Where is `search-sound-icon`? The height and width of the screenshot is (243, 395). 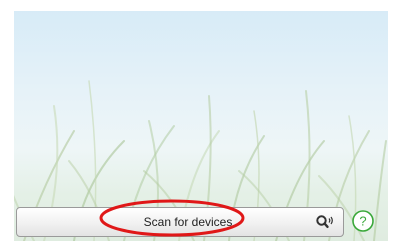
search-sound-icon is located at coordinates (324, 222).